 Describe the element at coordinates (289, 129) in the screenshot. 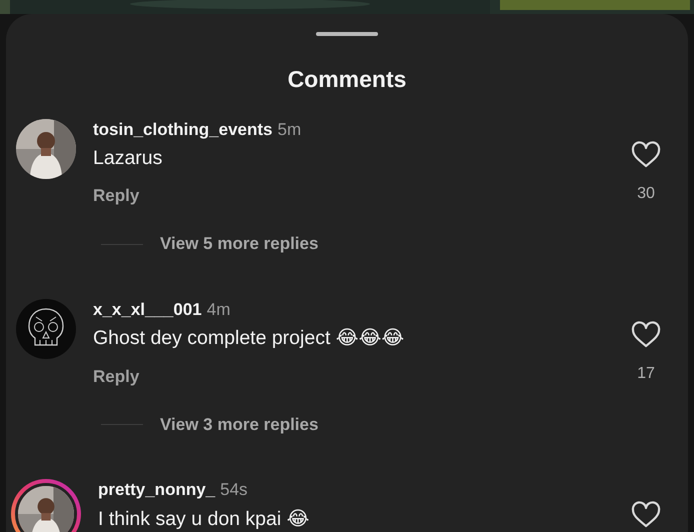

I see `comment-time: 5m` at that location.